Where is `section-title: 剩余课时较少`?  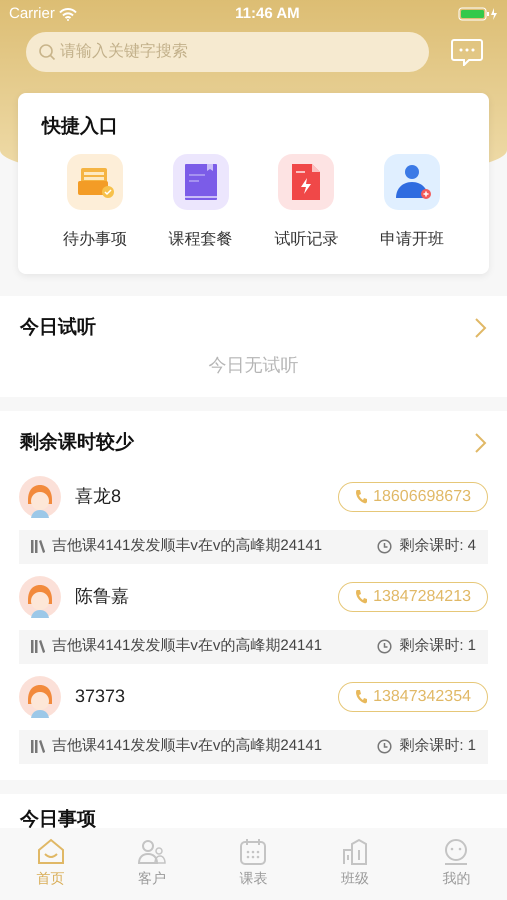
section-title: 剩余课时较少 is located at coordinates (77, 443).